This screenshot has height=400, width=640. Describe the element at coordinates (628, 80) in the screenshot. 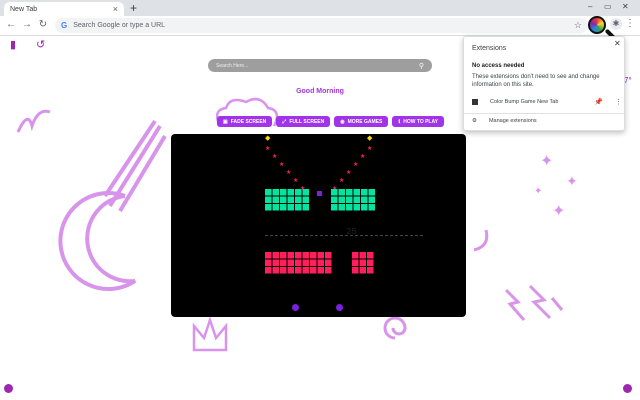

I see `clock-fragment: 7°` at that location.